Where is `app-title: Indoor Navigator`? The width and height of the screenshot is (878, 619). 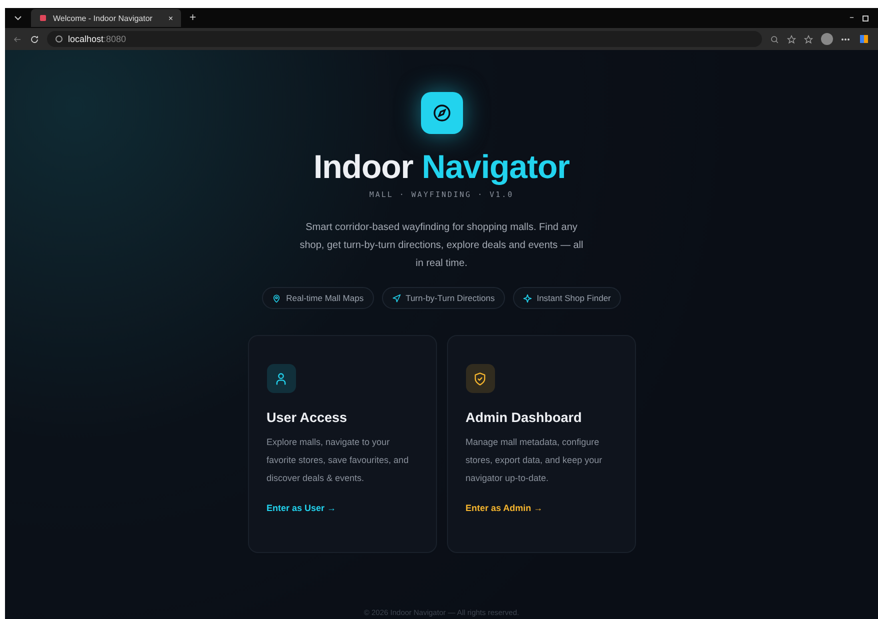
app-title: Indoor Navigator is located at coordinates (441, 167).